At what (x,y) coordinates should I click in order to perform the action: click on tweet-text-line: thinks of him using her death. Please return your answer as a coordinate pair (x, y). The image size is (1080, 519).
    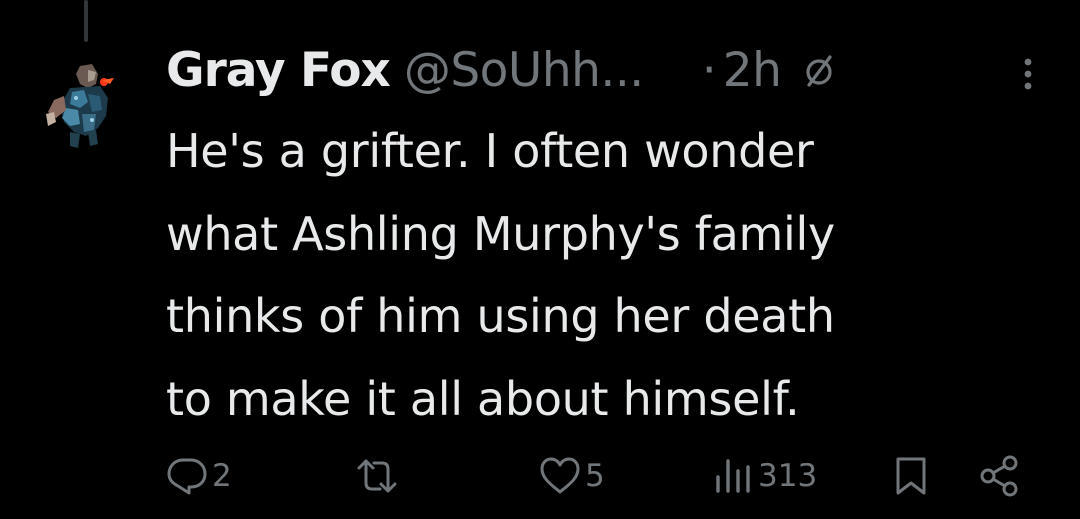
    Looking at the image, I should click on (500, 316).